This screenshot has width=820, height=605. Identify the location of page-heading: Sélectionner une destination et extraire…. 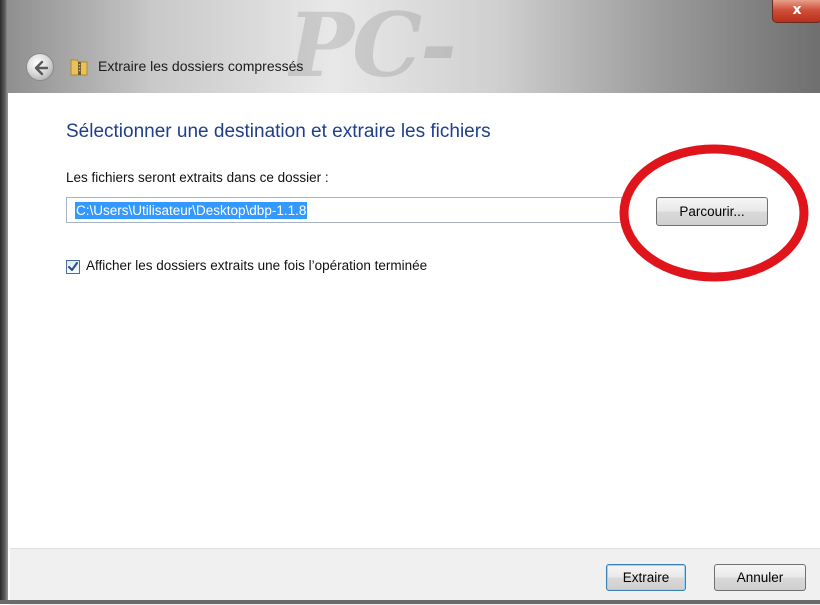
(278, 131).